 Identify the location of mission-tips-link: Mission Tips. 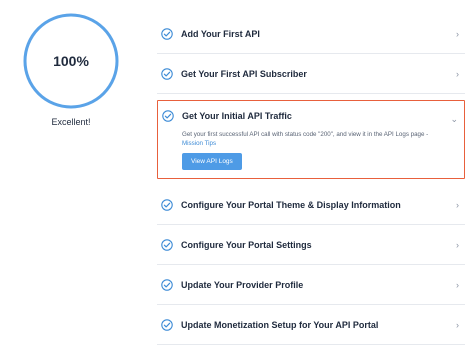
(319, 144).